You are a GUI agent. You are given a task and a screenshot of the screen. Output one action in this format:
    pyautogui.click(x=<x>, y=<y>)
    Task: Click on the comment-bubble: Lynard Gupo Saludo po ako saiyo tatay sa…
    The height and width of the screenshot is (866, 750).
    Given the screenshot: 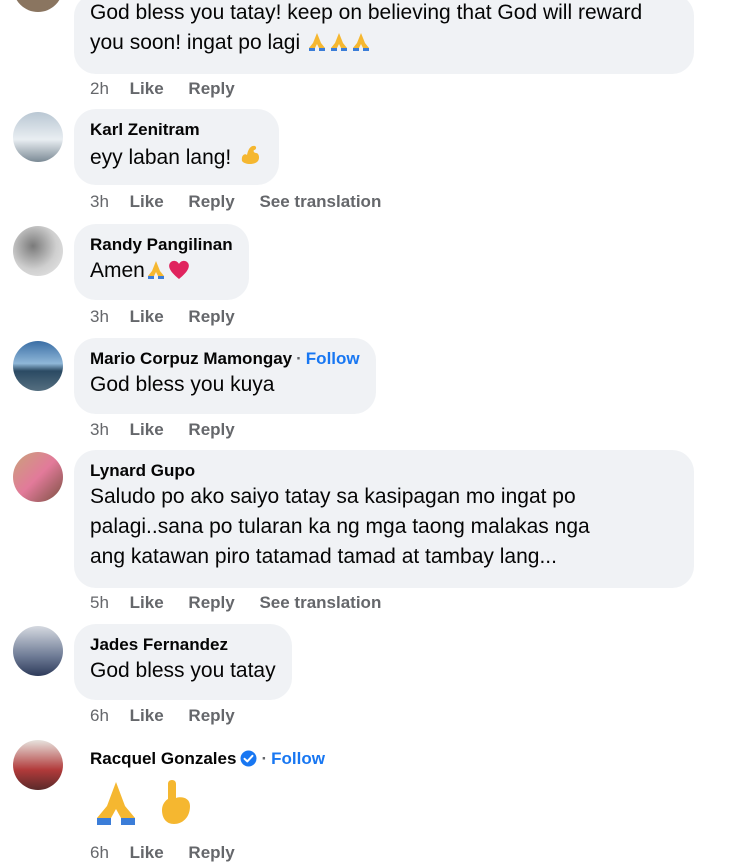 What is the action you would take?
    pyautogui.click(x=384, y=519)
    